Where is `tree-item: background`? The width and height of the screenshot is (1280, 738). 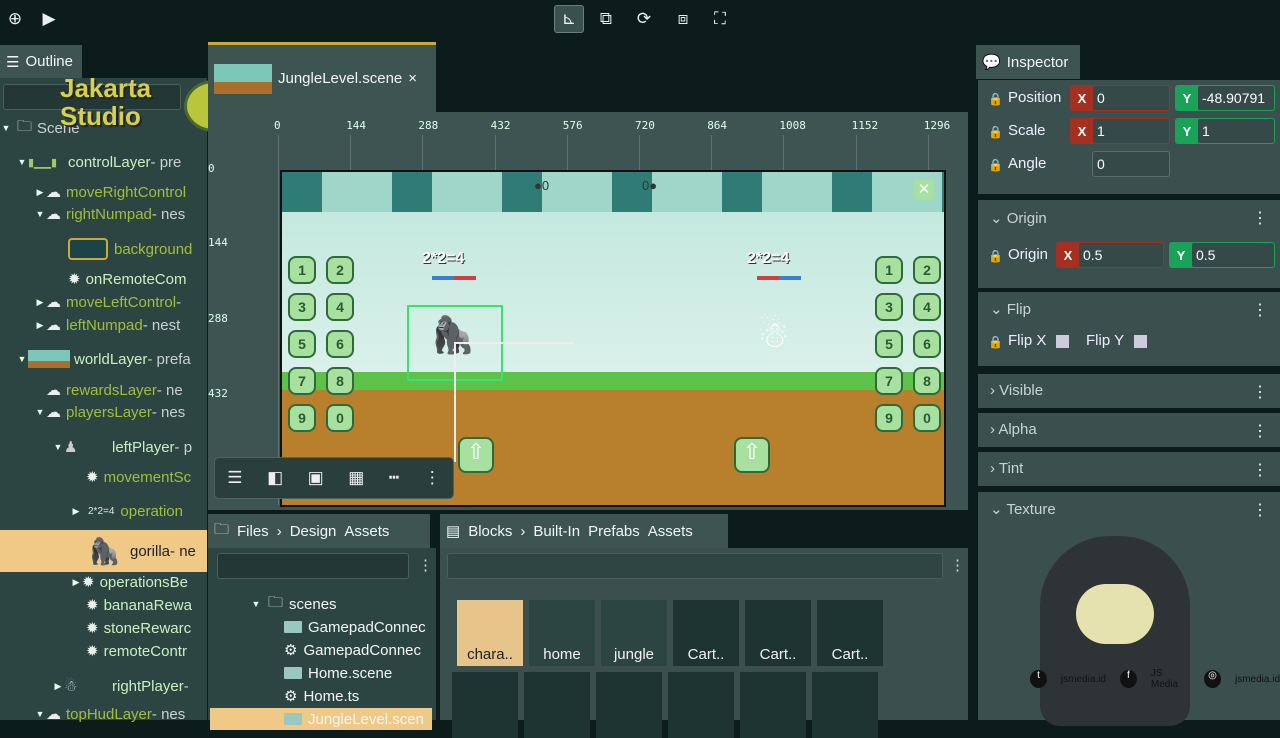
tree-item: background is located at coordinates (103, 249).